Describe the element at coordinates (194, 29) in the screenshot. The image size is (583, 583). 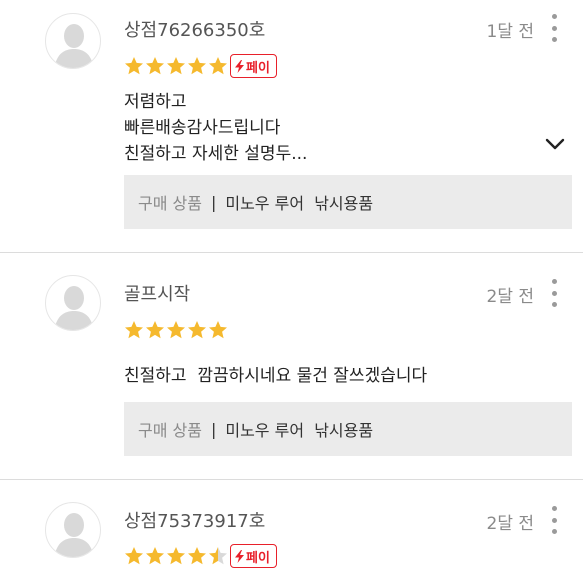
I see `review-author: 상점76266350호` at that location.